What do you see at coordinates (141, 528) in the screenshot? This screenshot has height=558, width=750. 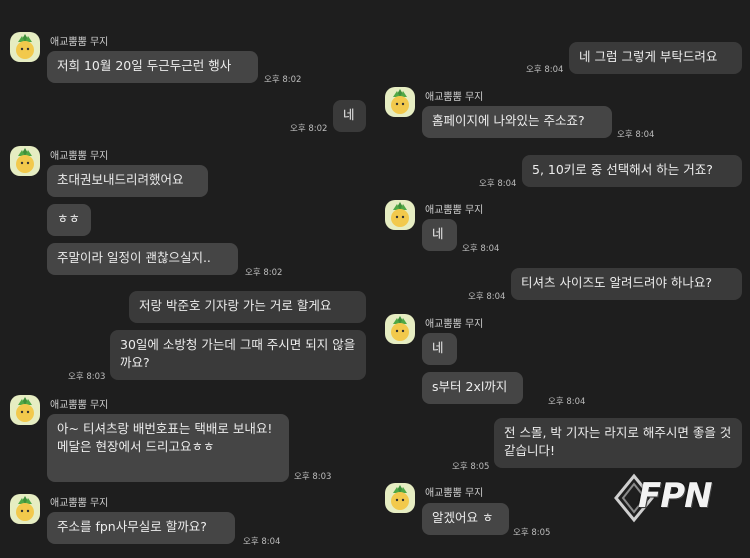 I see `message-bubble: 주소를 fpn사무실로 할까요?` at bounding box center [141, 528].